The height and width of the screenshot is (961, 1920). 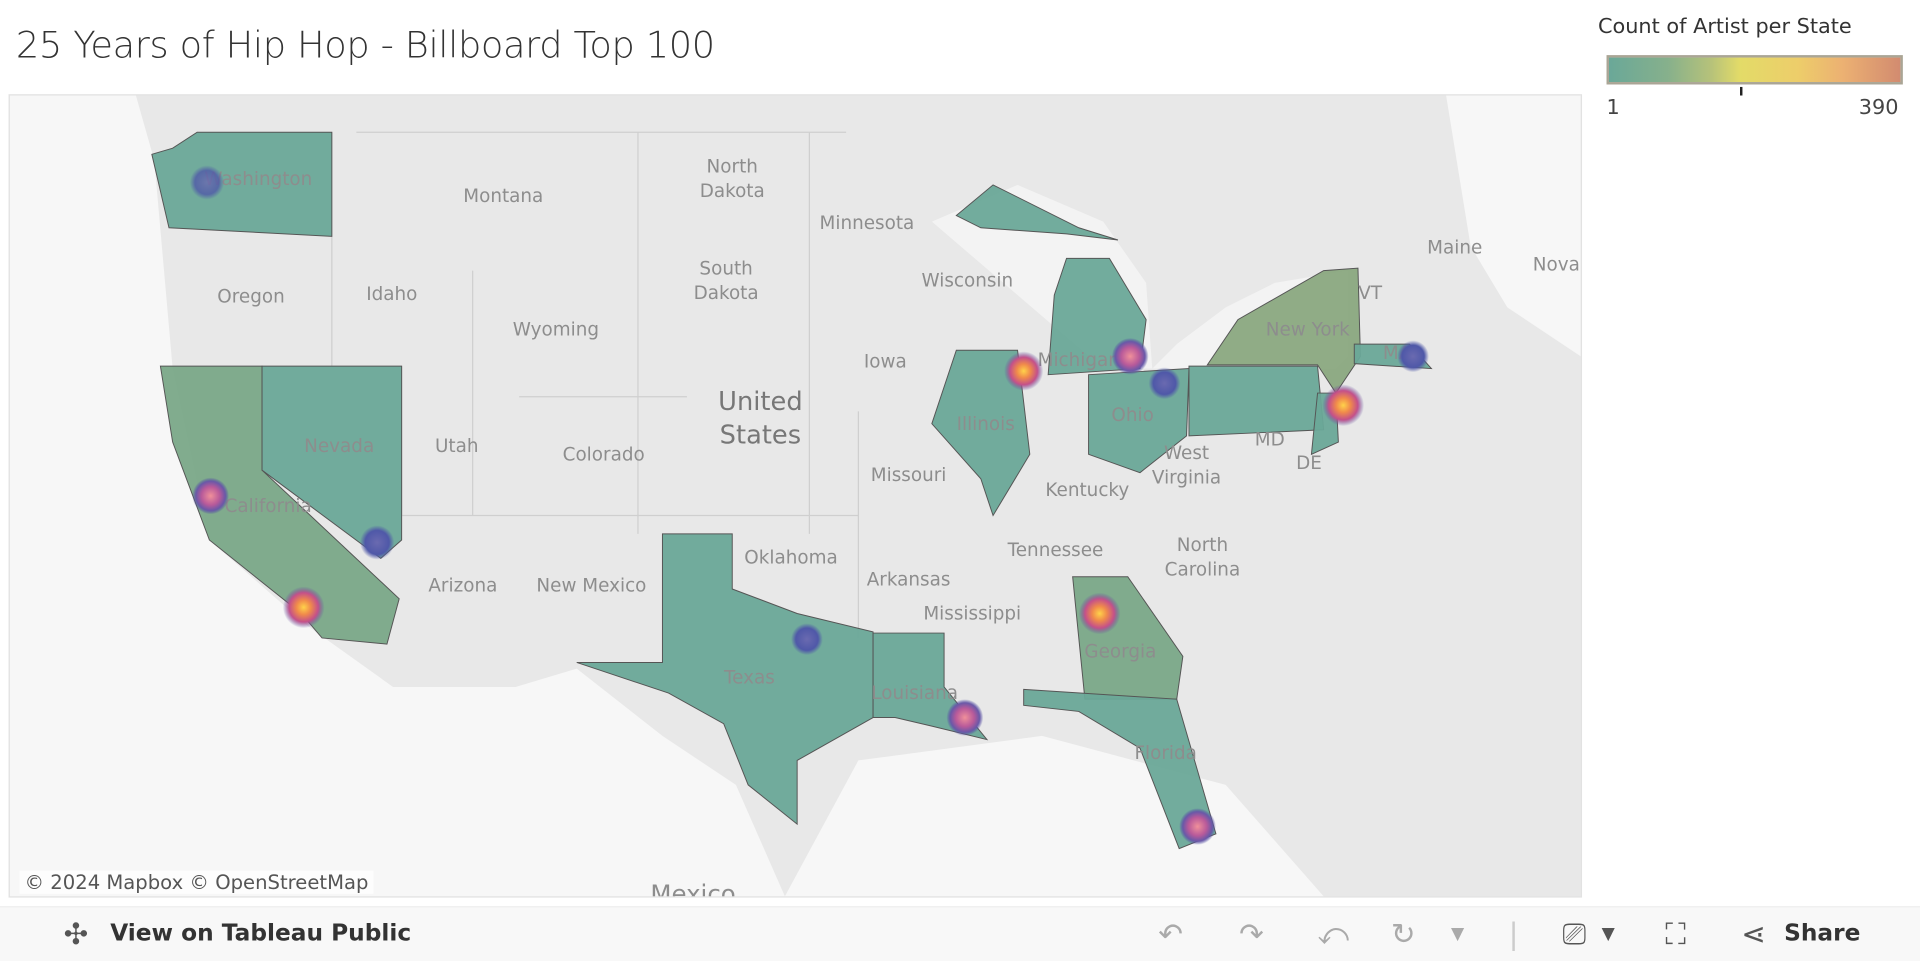 What do you see at coordinates (1608, 934) in the screenshot?
I see `download-dropdown-icon: ▼` at bounding box center [1608, 934].